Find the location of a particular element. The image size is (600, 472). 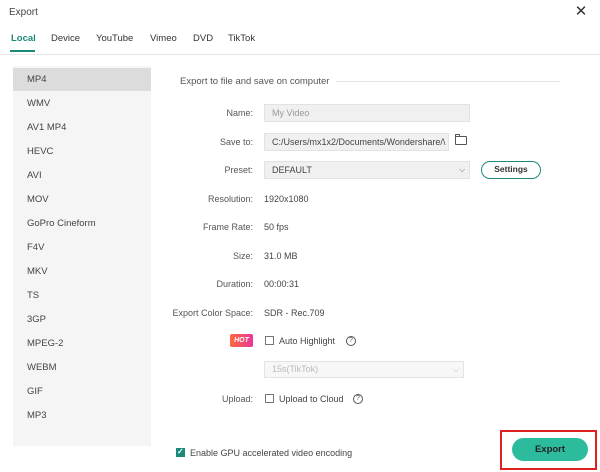

format-item-mp4: MP4 is located at coordinates (82, 79).